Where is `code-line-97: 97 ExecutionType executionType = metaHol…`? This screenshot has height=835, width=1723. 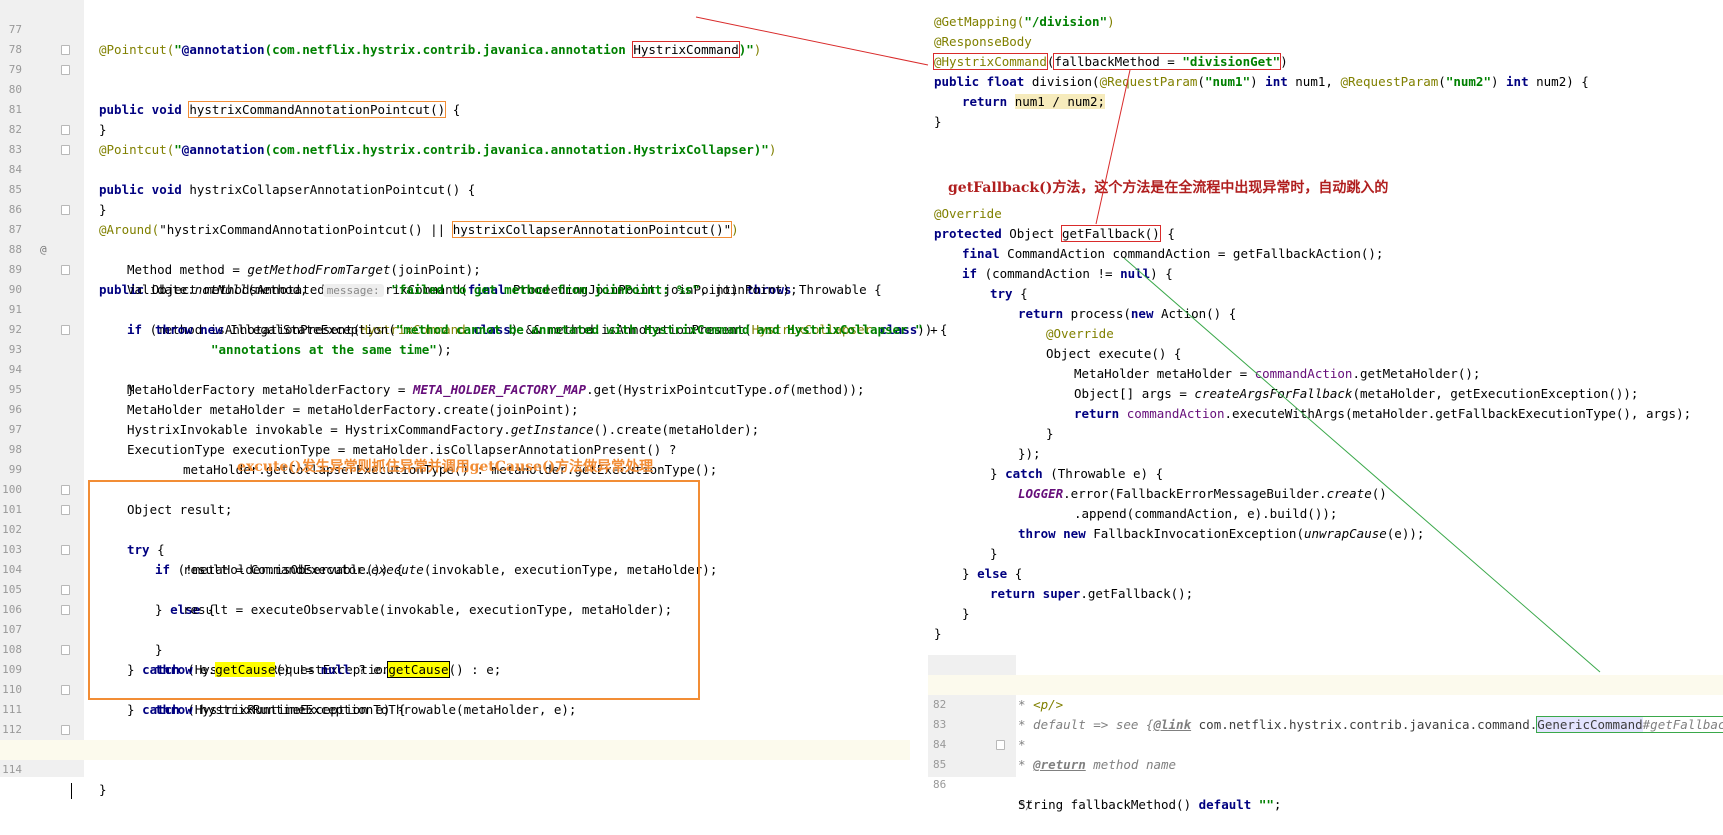 code-line-97: 97 ExecutionType executionType = metaHol… is located at coordinates (455, 428).